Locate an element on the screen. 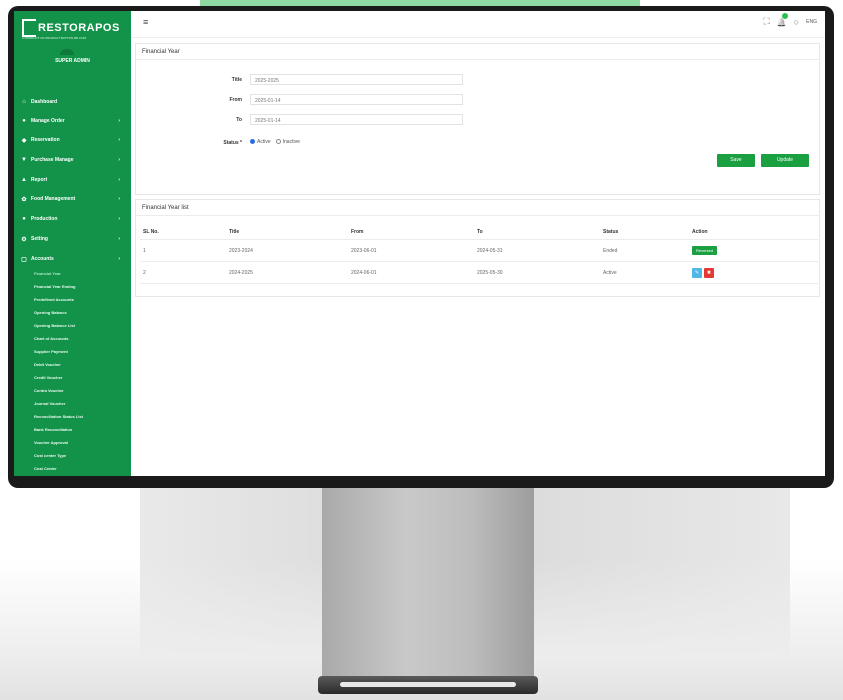 Image resolution: width=843 pixels, height=700 pixels. reversed-button: Reversed is located at coordinates (705, 250).